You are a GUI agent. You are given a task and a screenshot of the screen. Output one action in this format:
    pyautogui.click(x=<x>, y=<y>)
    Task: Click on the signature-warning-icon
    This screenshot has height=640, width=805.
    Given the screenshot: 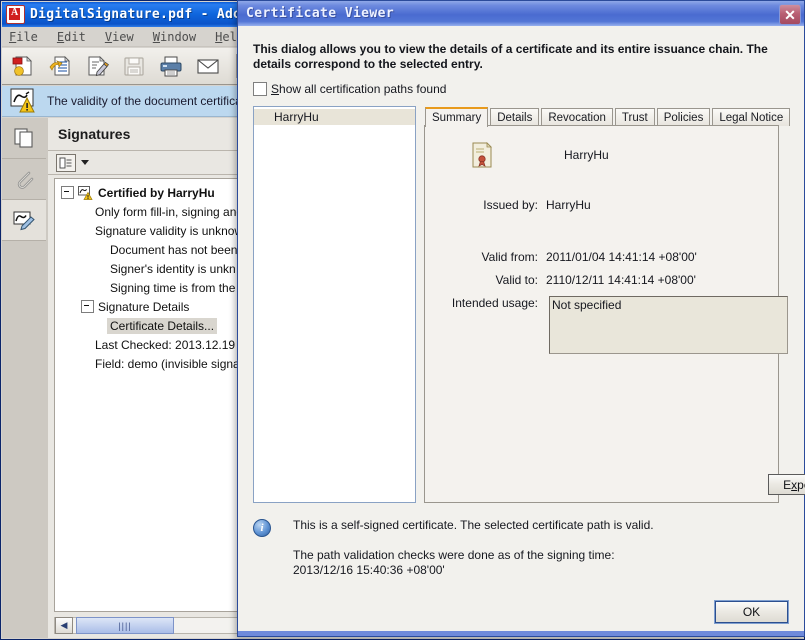 What is the action you would take?
    pyautogui.click(x=25, y=101)
    